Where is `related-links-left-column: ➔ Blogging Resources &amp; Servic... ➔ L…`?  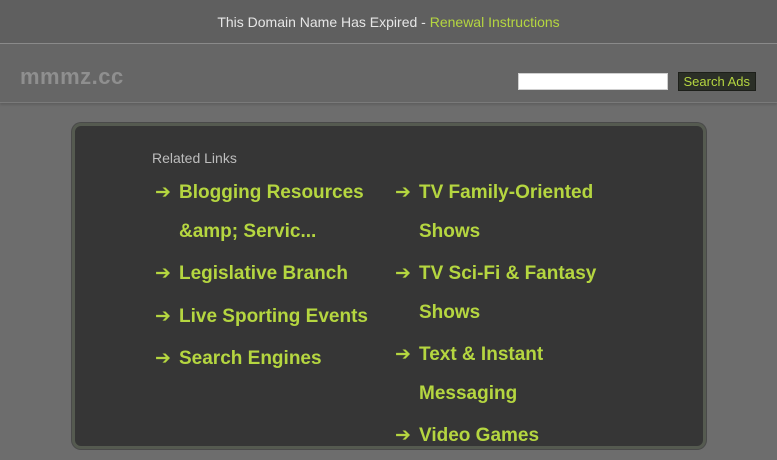 related-links-left-column: ➔ Blogging Resources &amp; Servic... ➔ L… is located at coordinates (270, 278).